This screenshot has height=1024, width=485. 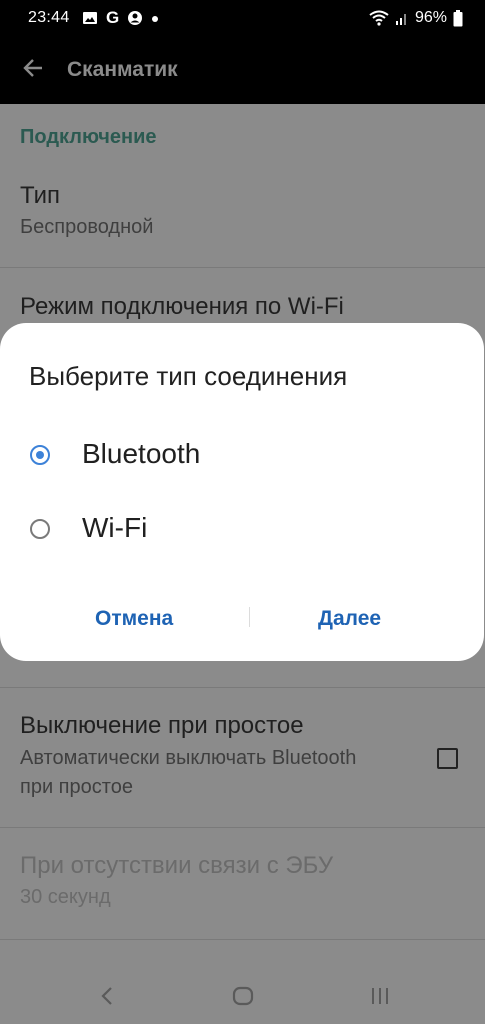 I want to click on status-right: 96%, so click(x=416, y=18).